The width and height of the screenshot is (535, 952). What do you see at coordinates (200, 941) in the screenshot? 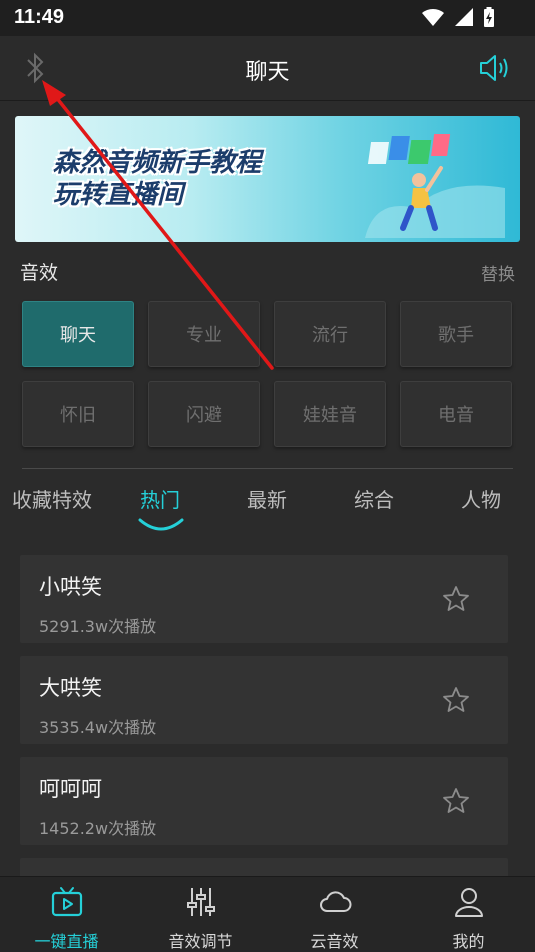
I see `nav-label: 音效调节` at bounding box center [200, 941].